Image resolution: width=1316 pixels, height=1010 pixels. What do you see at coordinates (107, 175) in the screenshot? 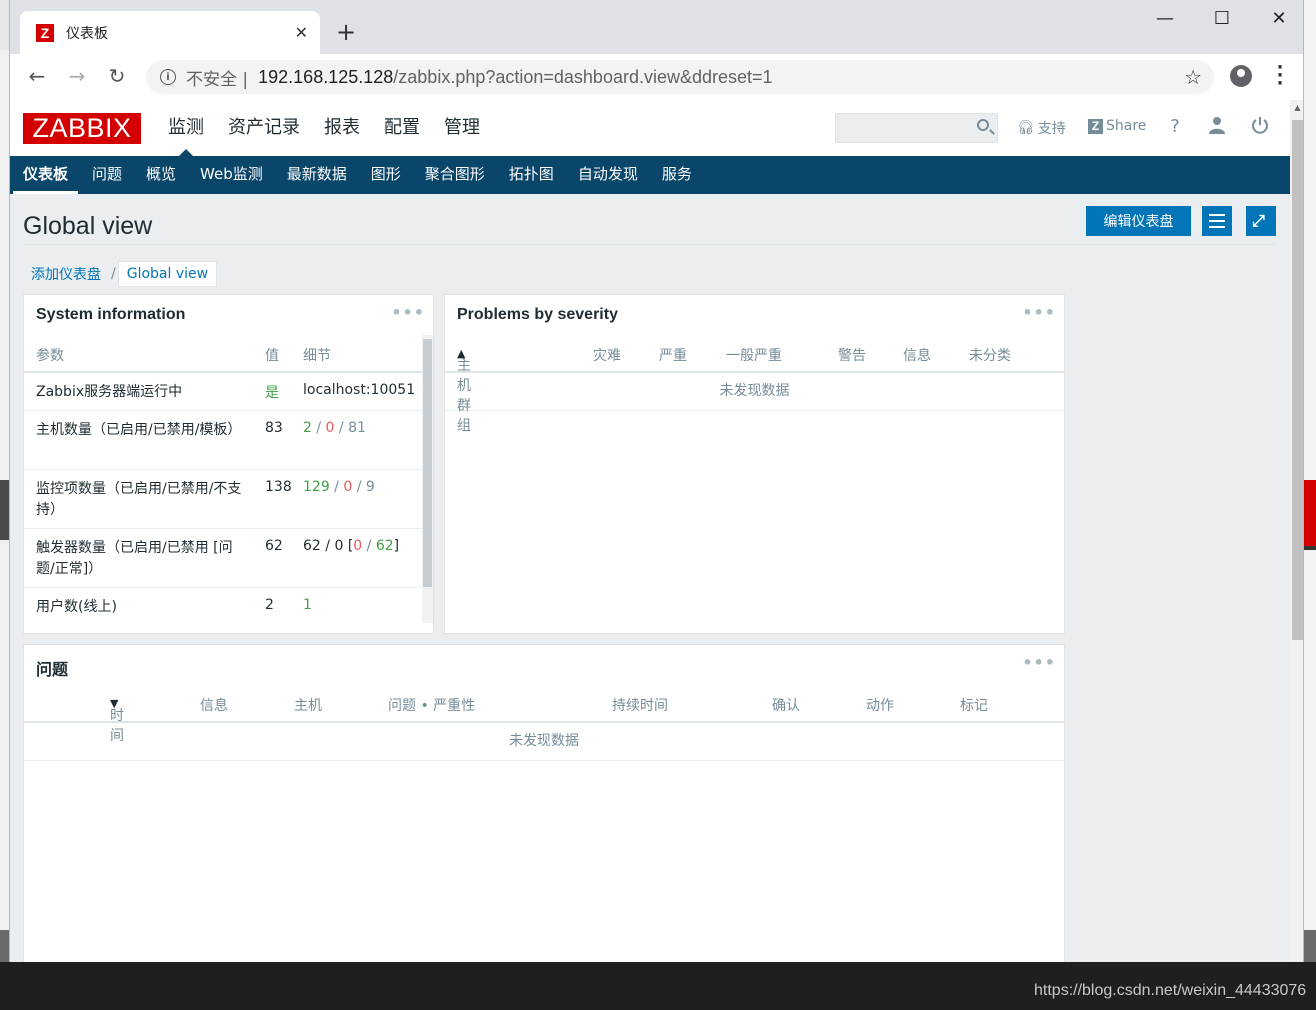
I see `sub-nav-problems: 问题` at bounding box center [107, 175].